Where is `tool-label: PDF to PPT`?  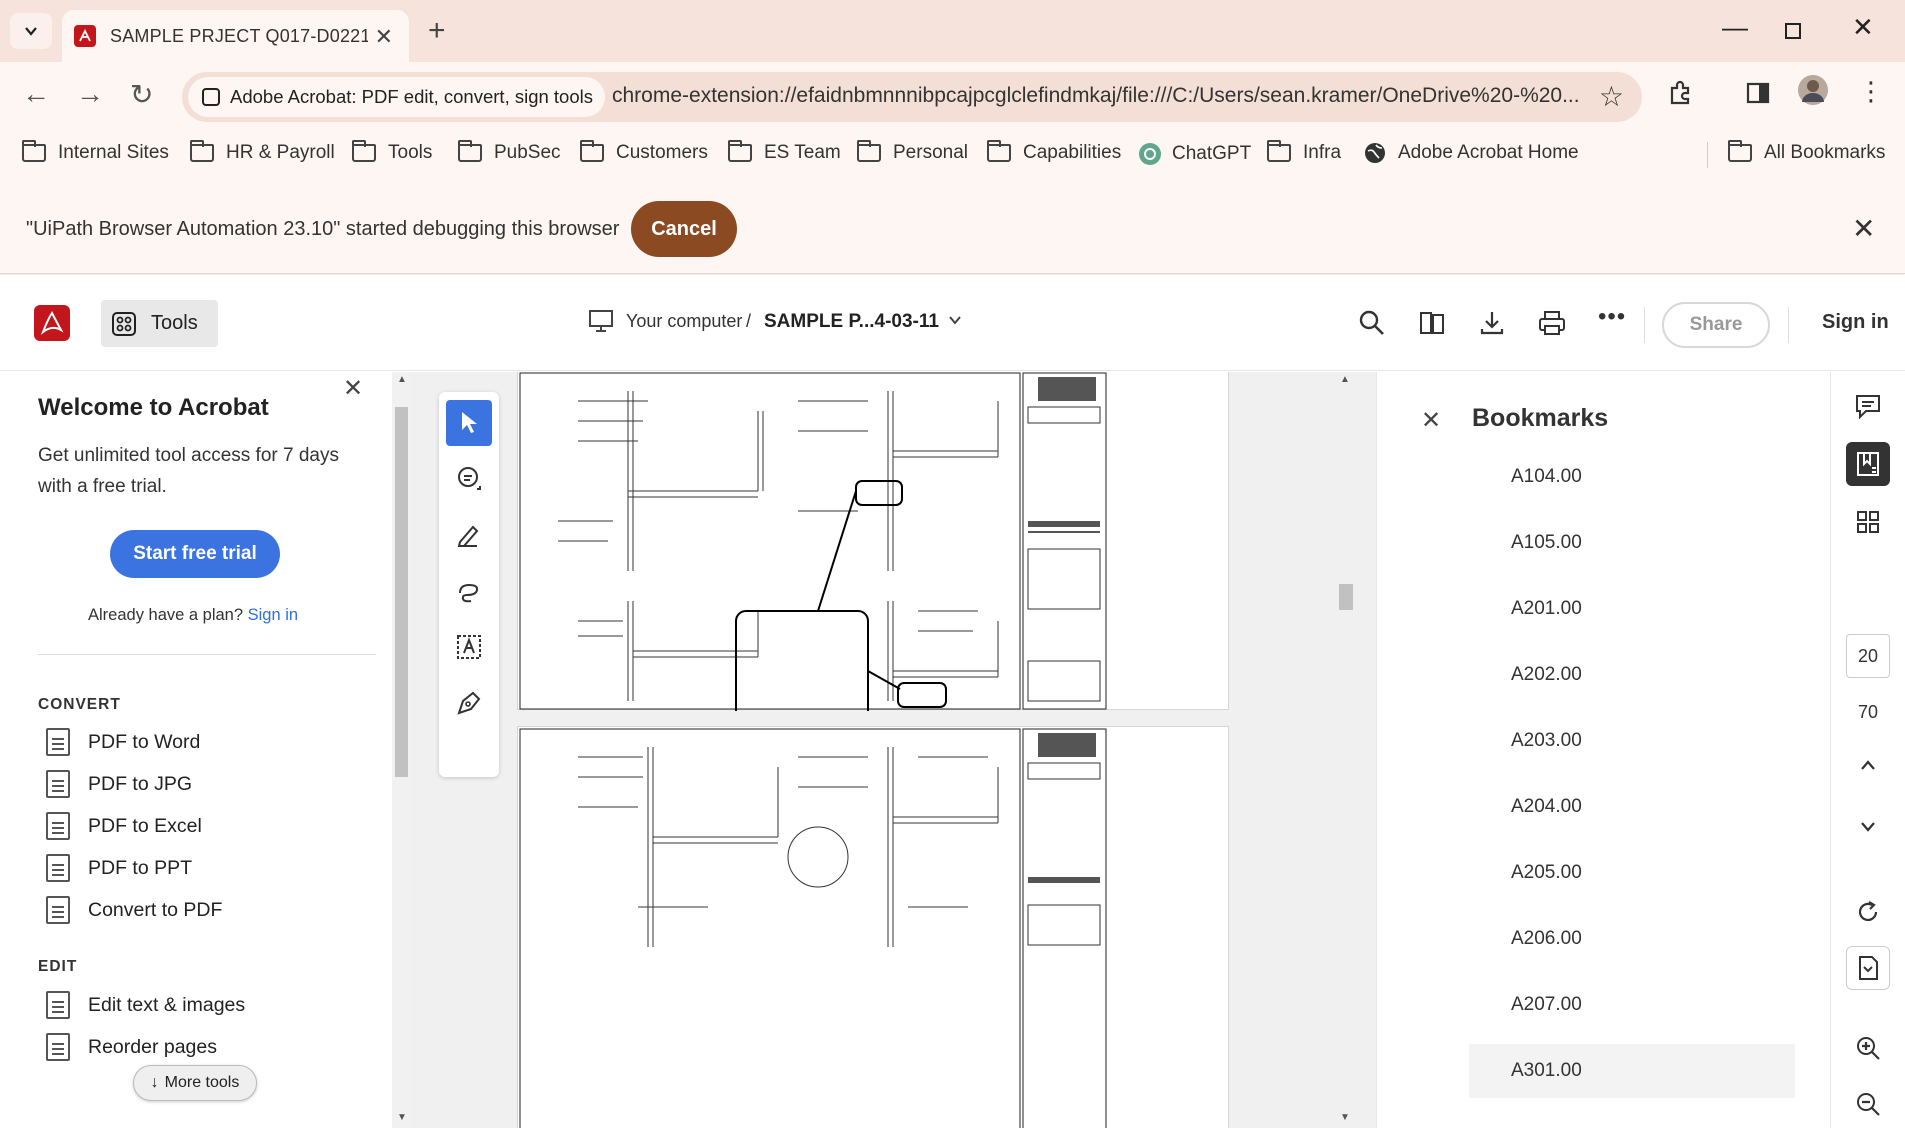 tool-label: PDF to PPT is located at coordinates (140, 867).